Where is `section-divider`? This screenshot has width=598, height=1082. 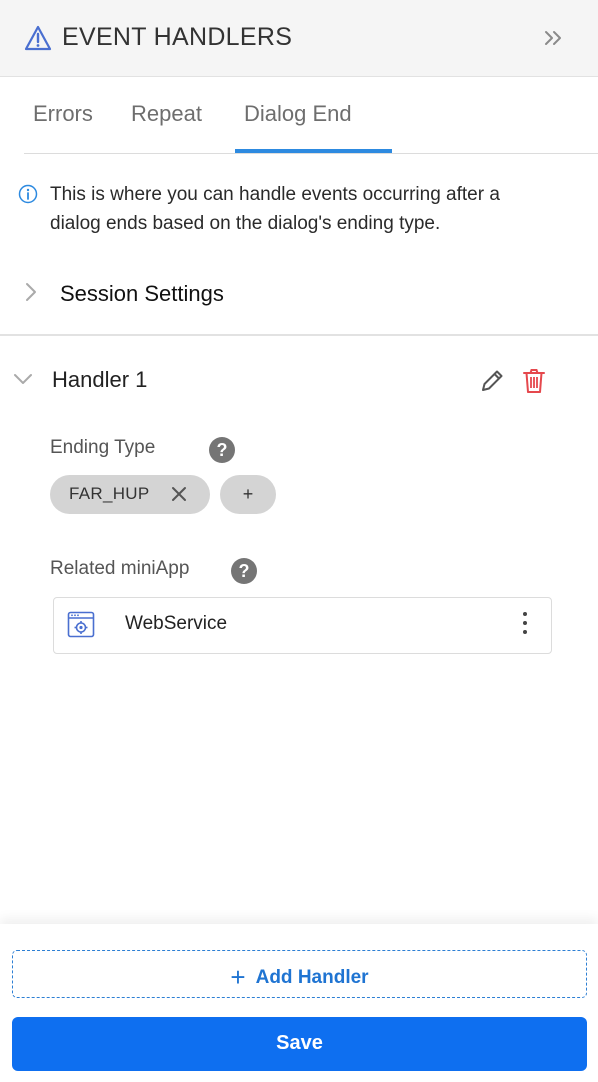
section-divider is located at coordinates (299, 335).